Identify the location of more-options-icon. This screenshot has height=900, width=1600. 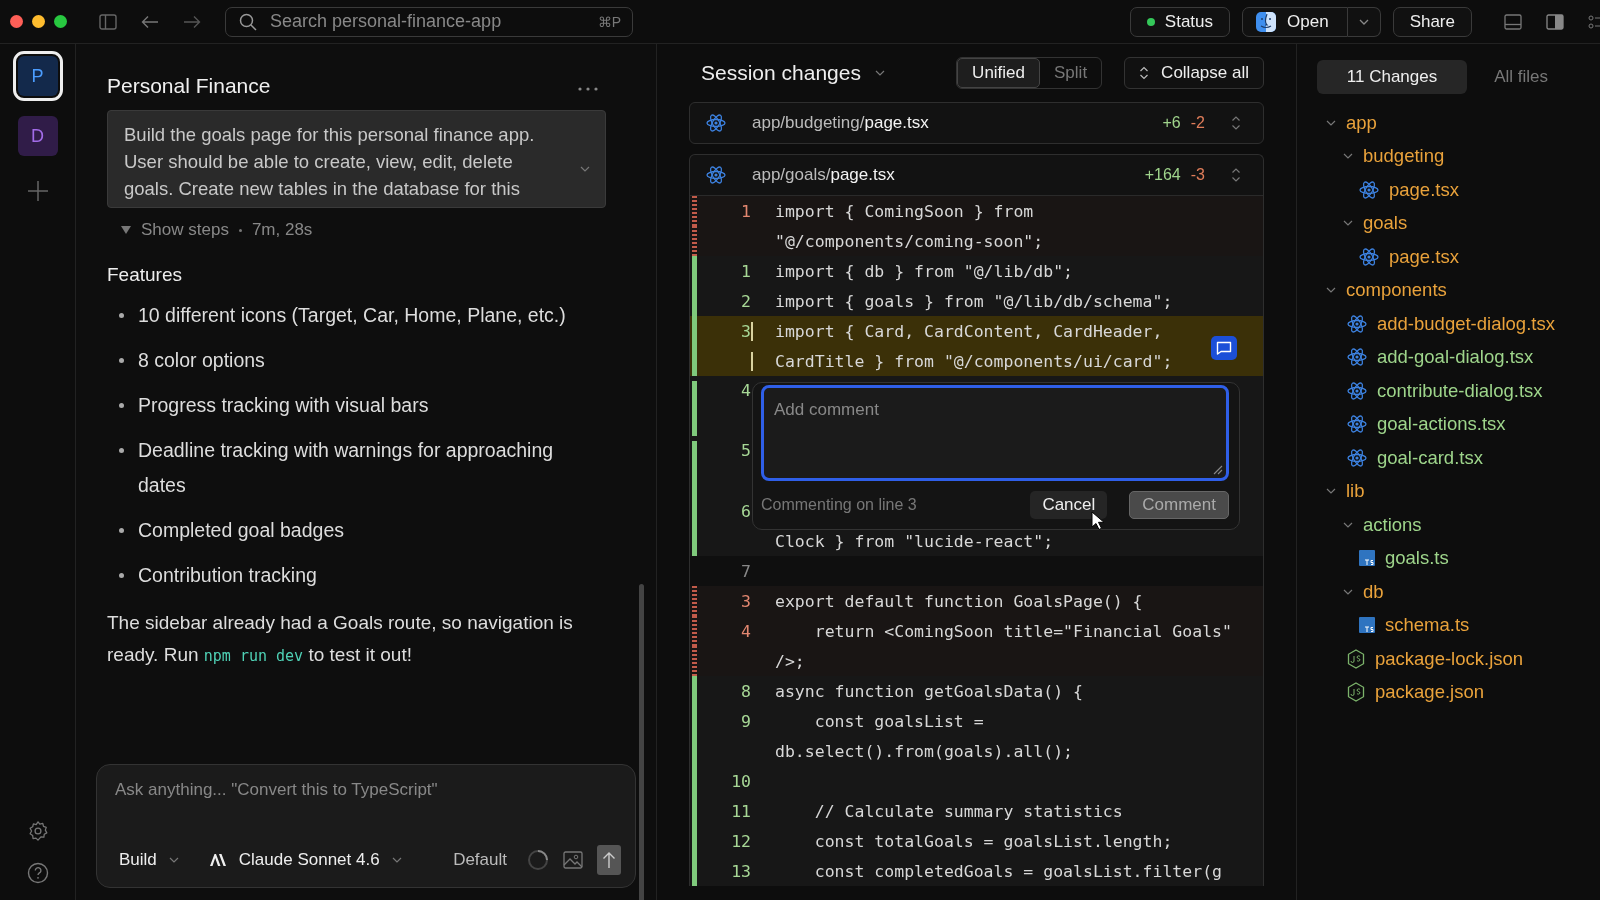
(588, 89).